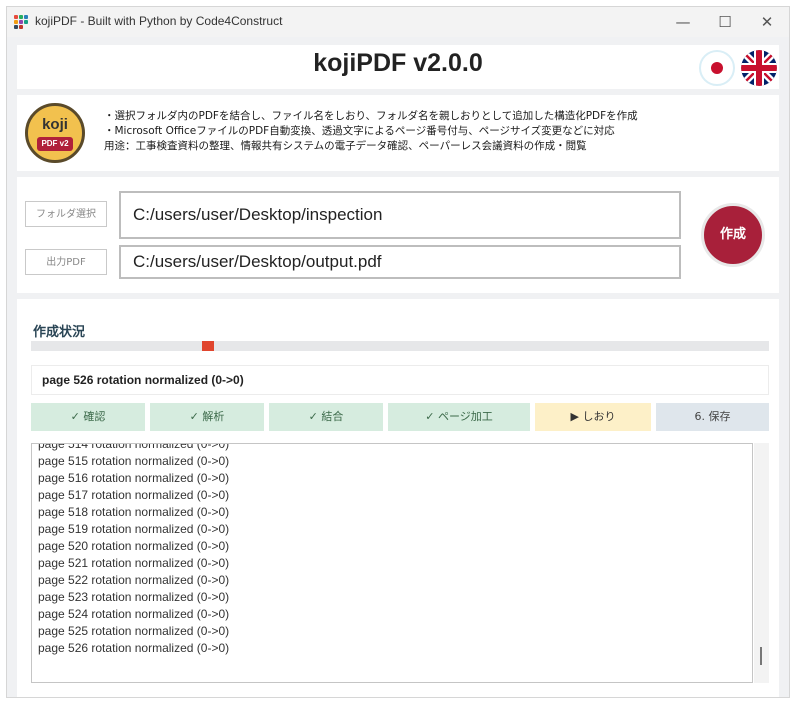  Describe the element at coordinates (400, 262) in the screenshot. I see `output-path-input: C:/users/user/Desktop/output.pdf` at that location.